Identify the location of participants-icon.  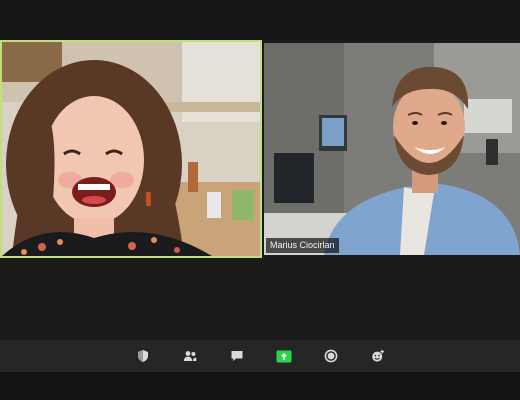
(190, 356).